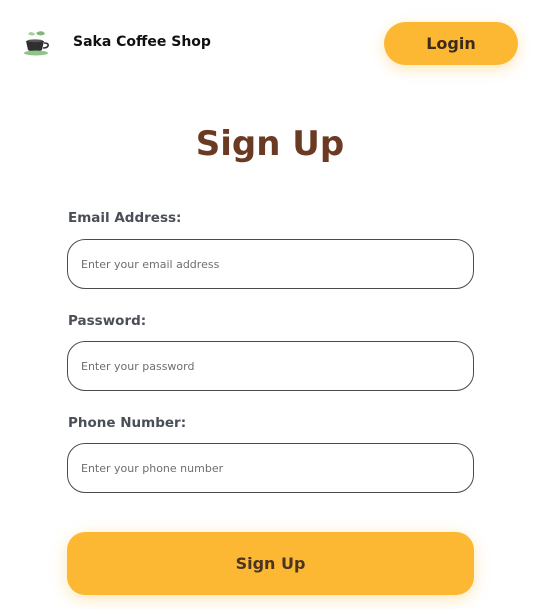 This screenshot has width=547, height=609. Describe the element at coordinates (107, 321) in the screenshot. I see `password-label: Password:` at that location.